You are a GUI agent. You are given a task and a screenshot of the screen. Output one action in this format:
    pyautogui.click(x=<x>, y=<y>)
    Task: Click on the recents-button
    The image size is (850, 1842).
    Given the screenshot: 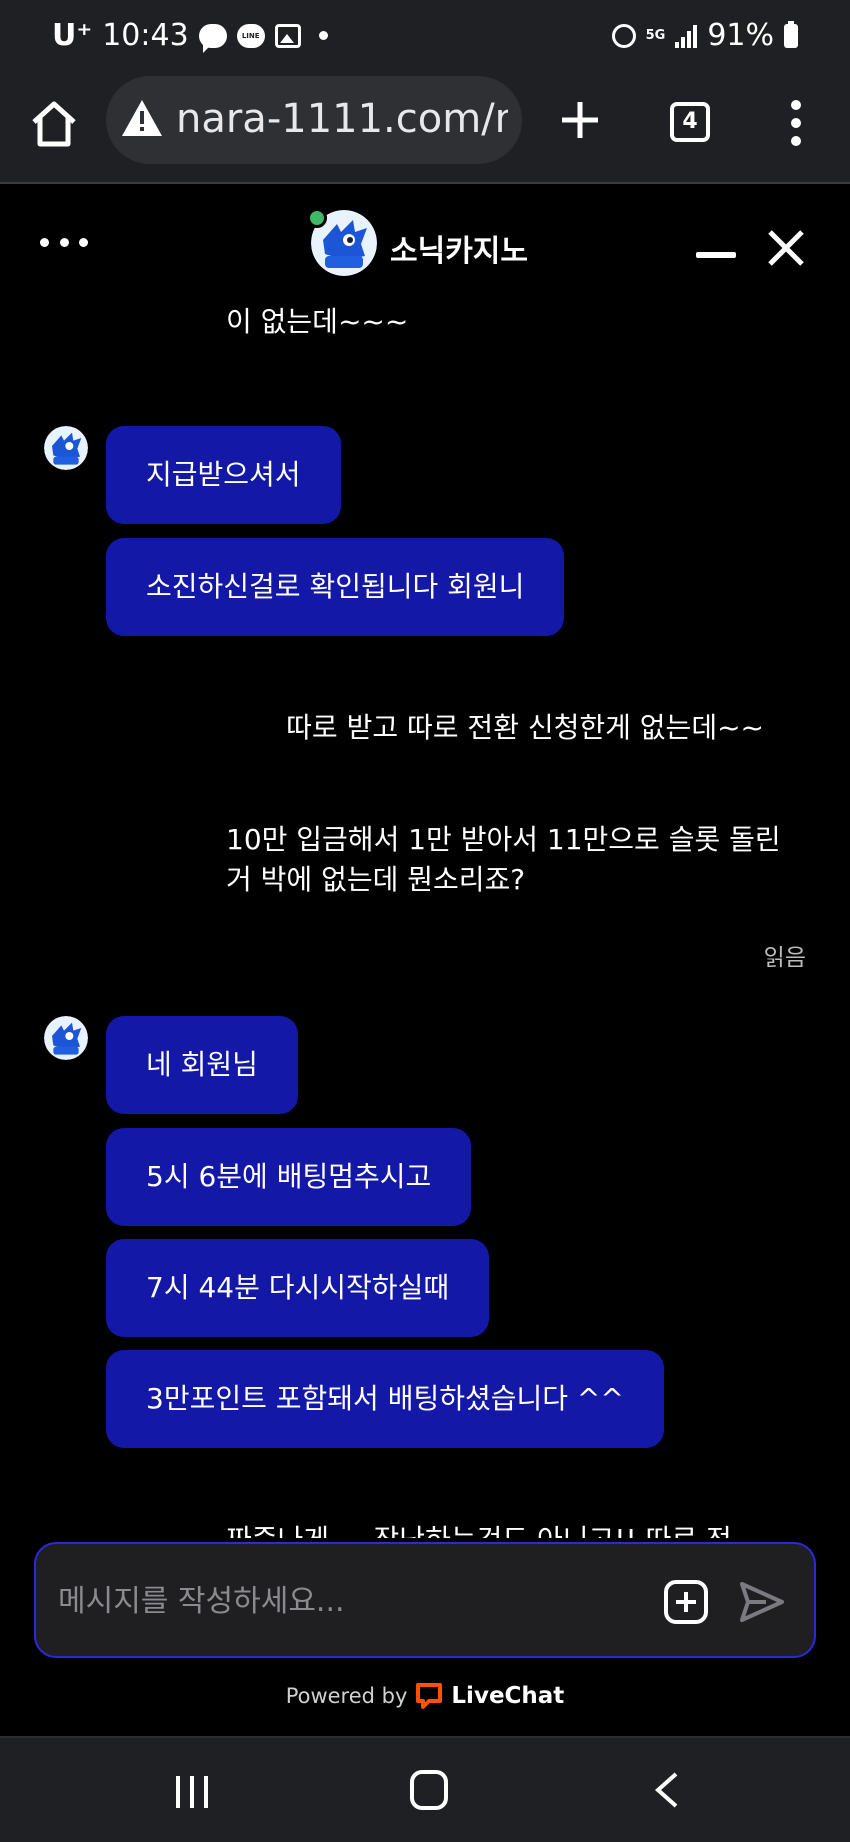 What is the action you would take?
    pyautogui.click(x=192, y=1792)
    